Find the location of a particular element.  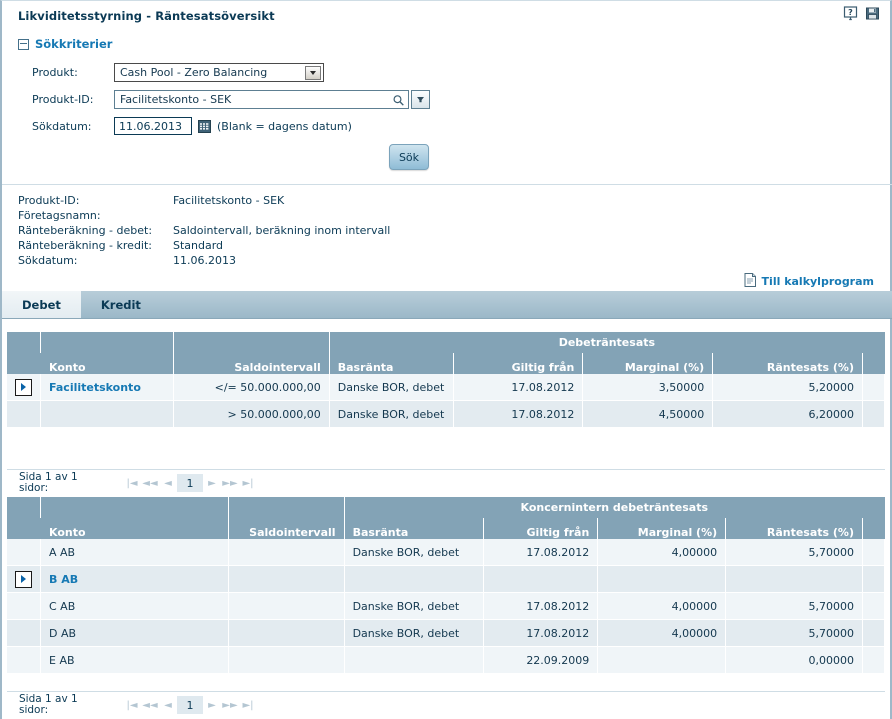

summary-row: Företagsnamn: is located at coordinates (204, 215).